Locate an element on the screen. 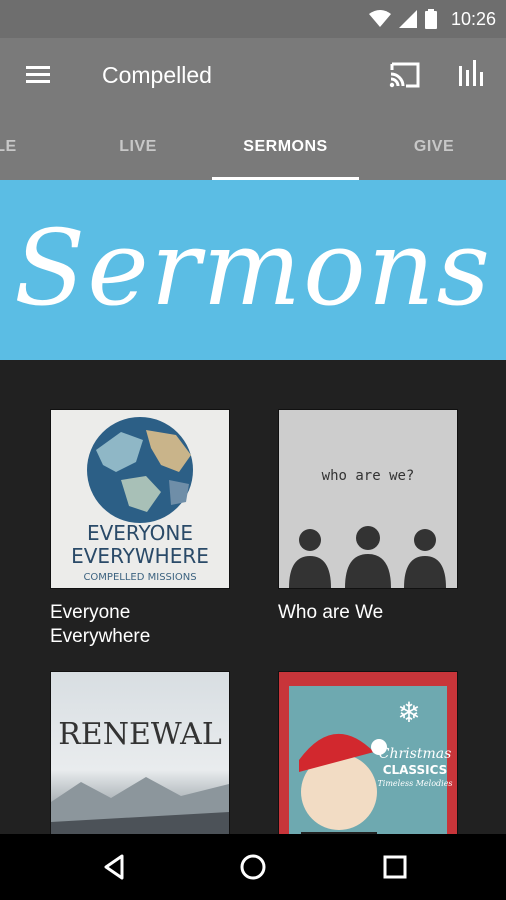 The image size is (506, 900). stats-icon is located at coordinates (473, 74).